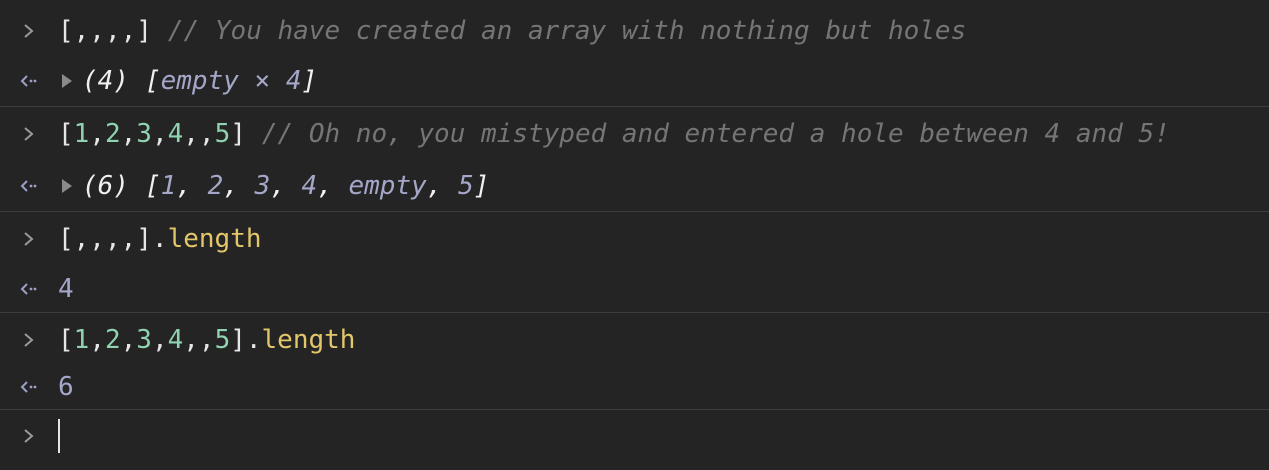  I want to click on console-output-value: 6, so click(66, 387).